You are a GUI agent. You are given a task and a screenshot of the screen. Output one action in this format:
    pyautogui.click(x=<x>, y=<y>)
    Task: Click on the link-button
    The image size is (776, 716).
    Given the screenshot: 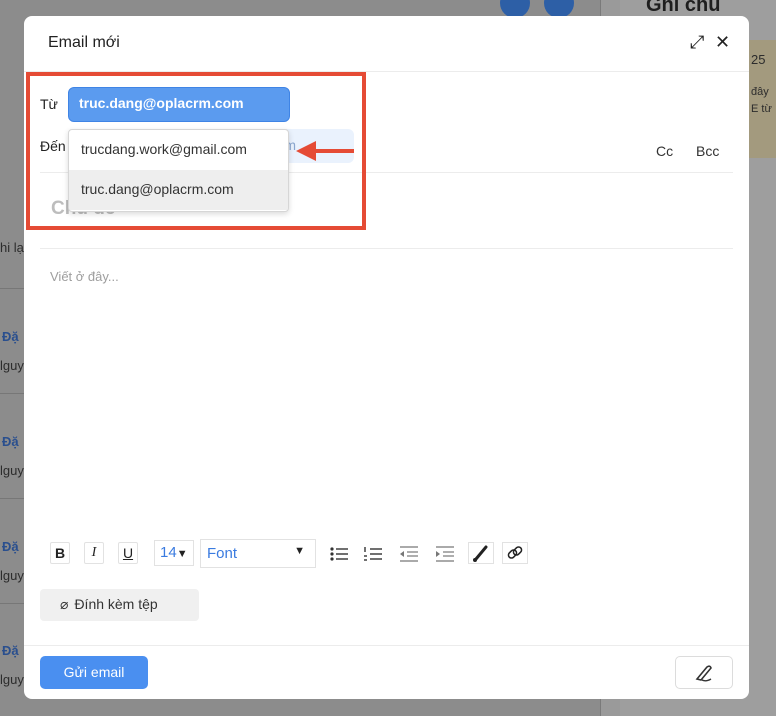 What is the action you would take?
    pyautogui.click(x=515, y=553)
    